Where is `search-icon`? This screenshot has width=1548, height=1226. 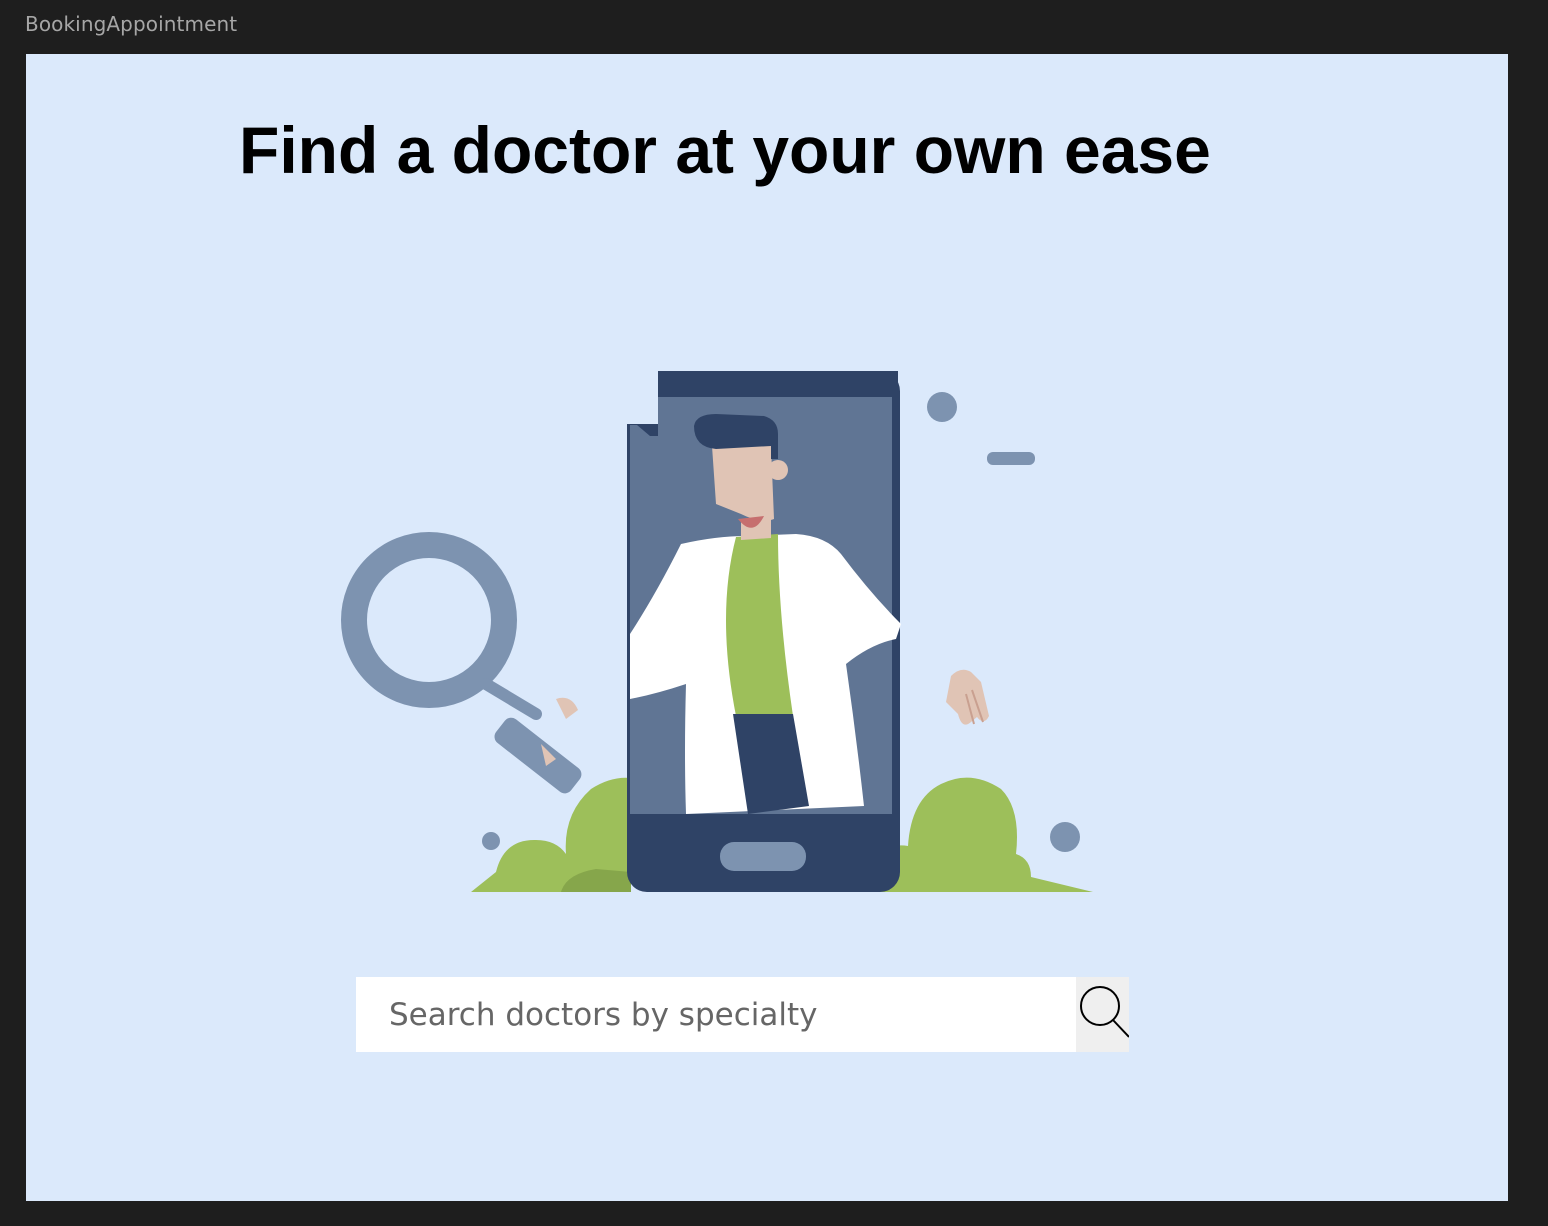 search-icon is located at coordinates (1104, 1012).